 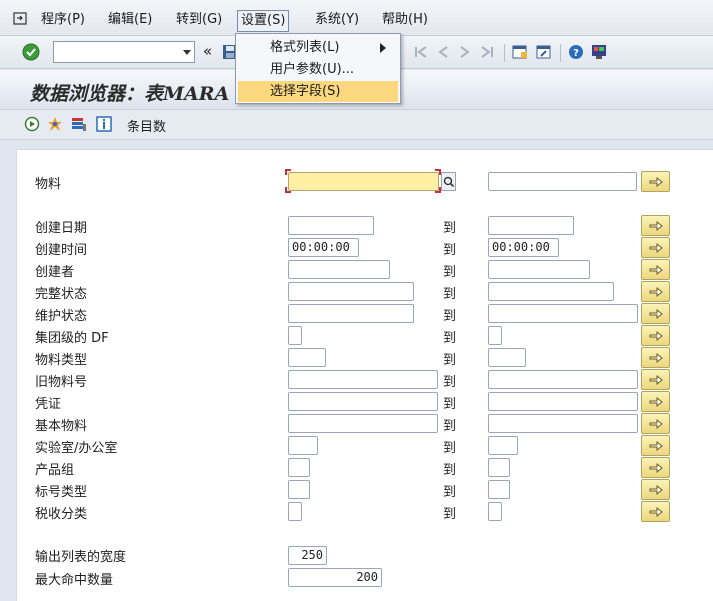 I want to click on menu-bar: 程序(P) 编辑(E) 转到(G) 设置(S) 系统(Y) 帮助(H), so click(x=356, y=18).